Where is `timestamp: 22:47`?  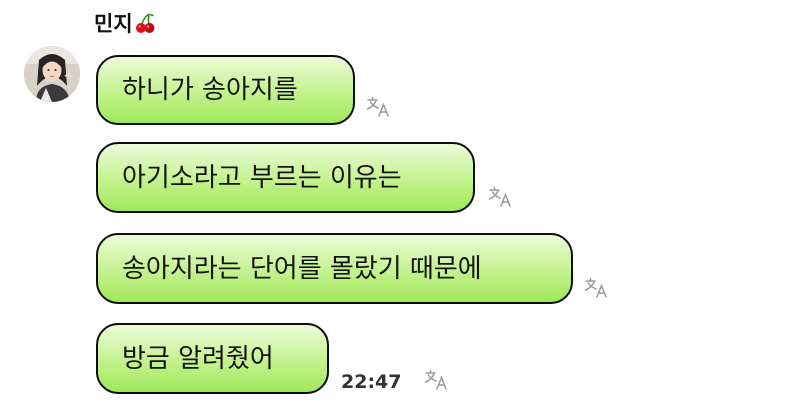
timestamp: 22:47 is located at coordinates (371, 382).